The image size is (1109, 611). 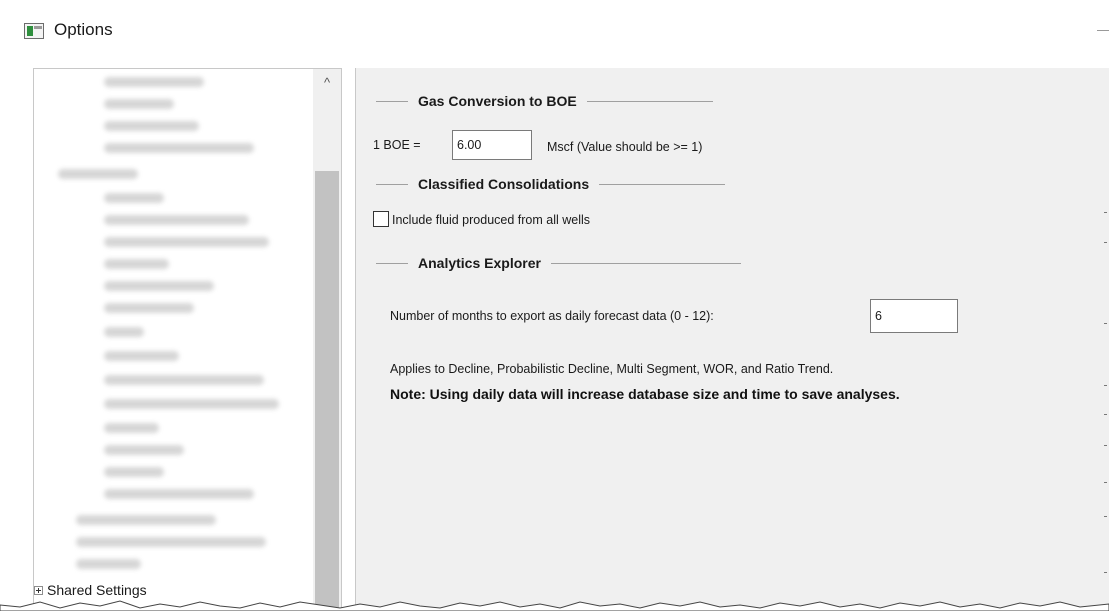 I want to click on include-fluid-label: Include fluid produced from all wells, so click(x=491, y=220).